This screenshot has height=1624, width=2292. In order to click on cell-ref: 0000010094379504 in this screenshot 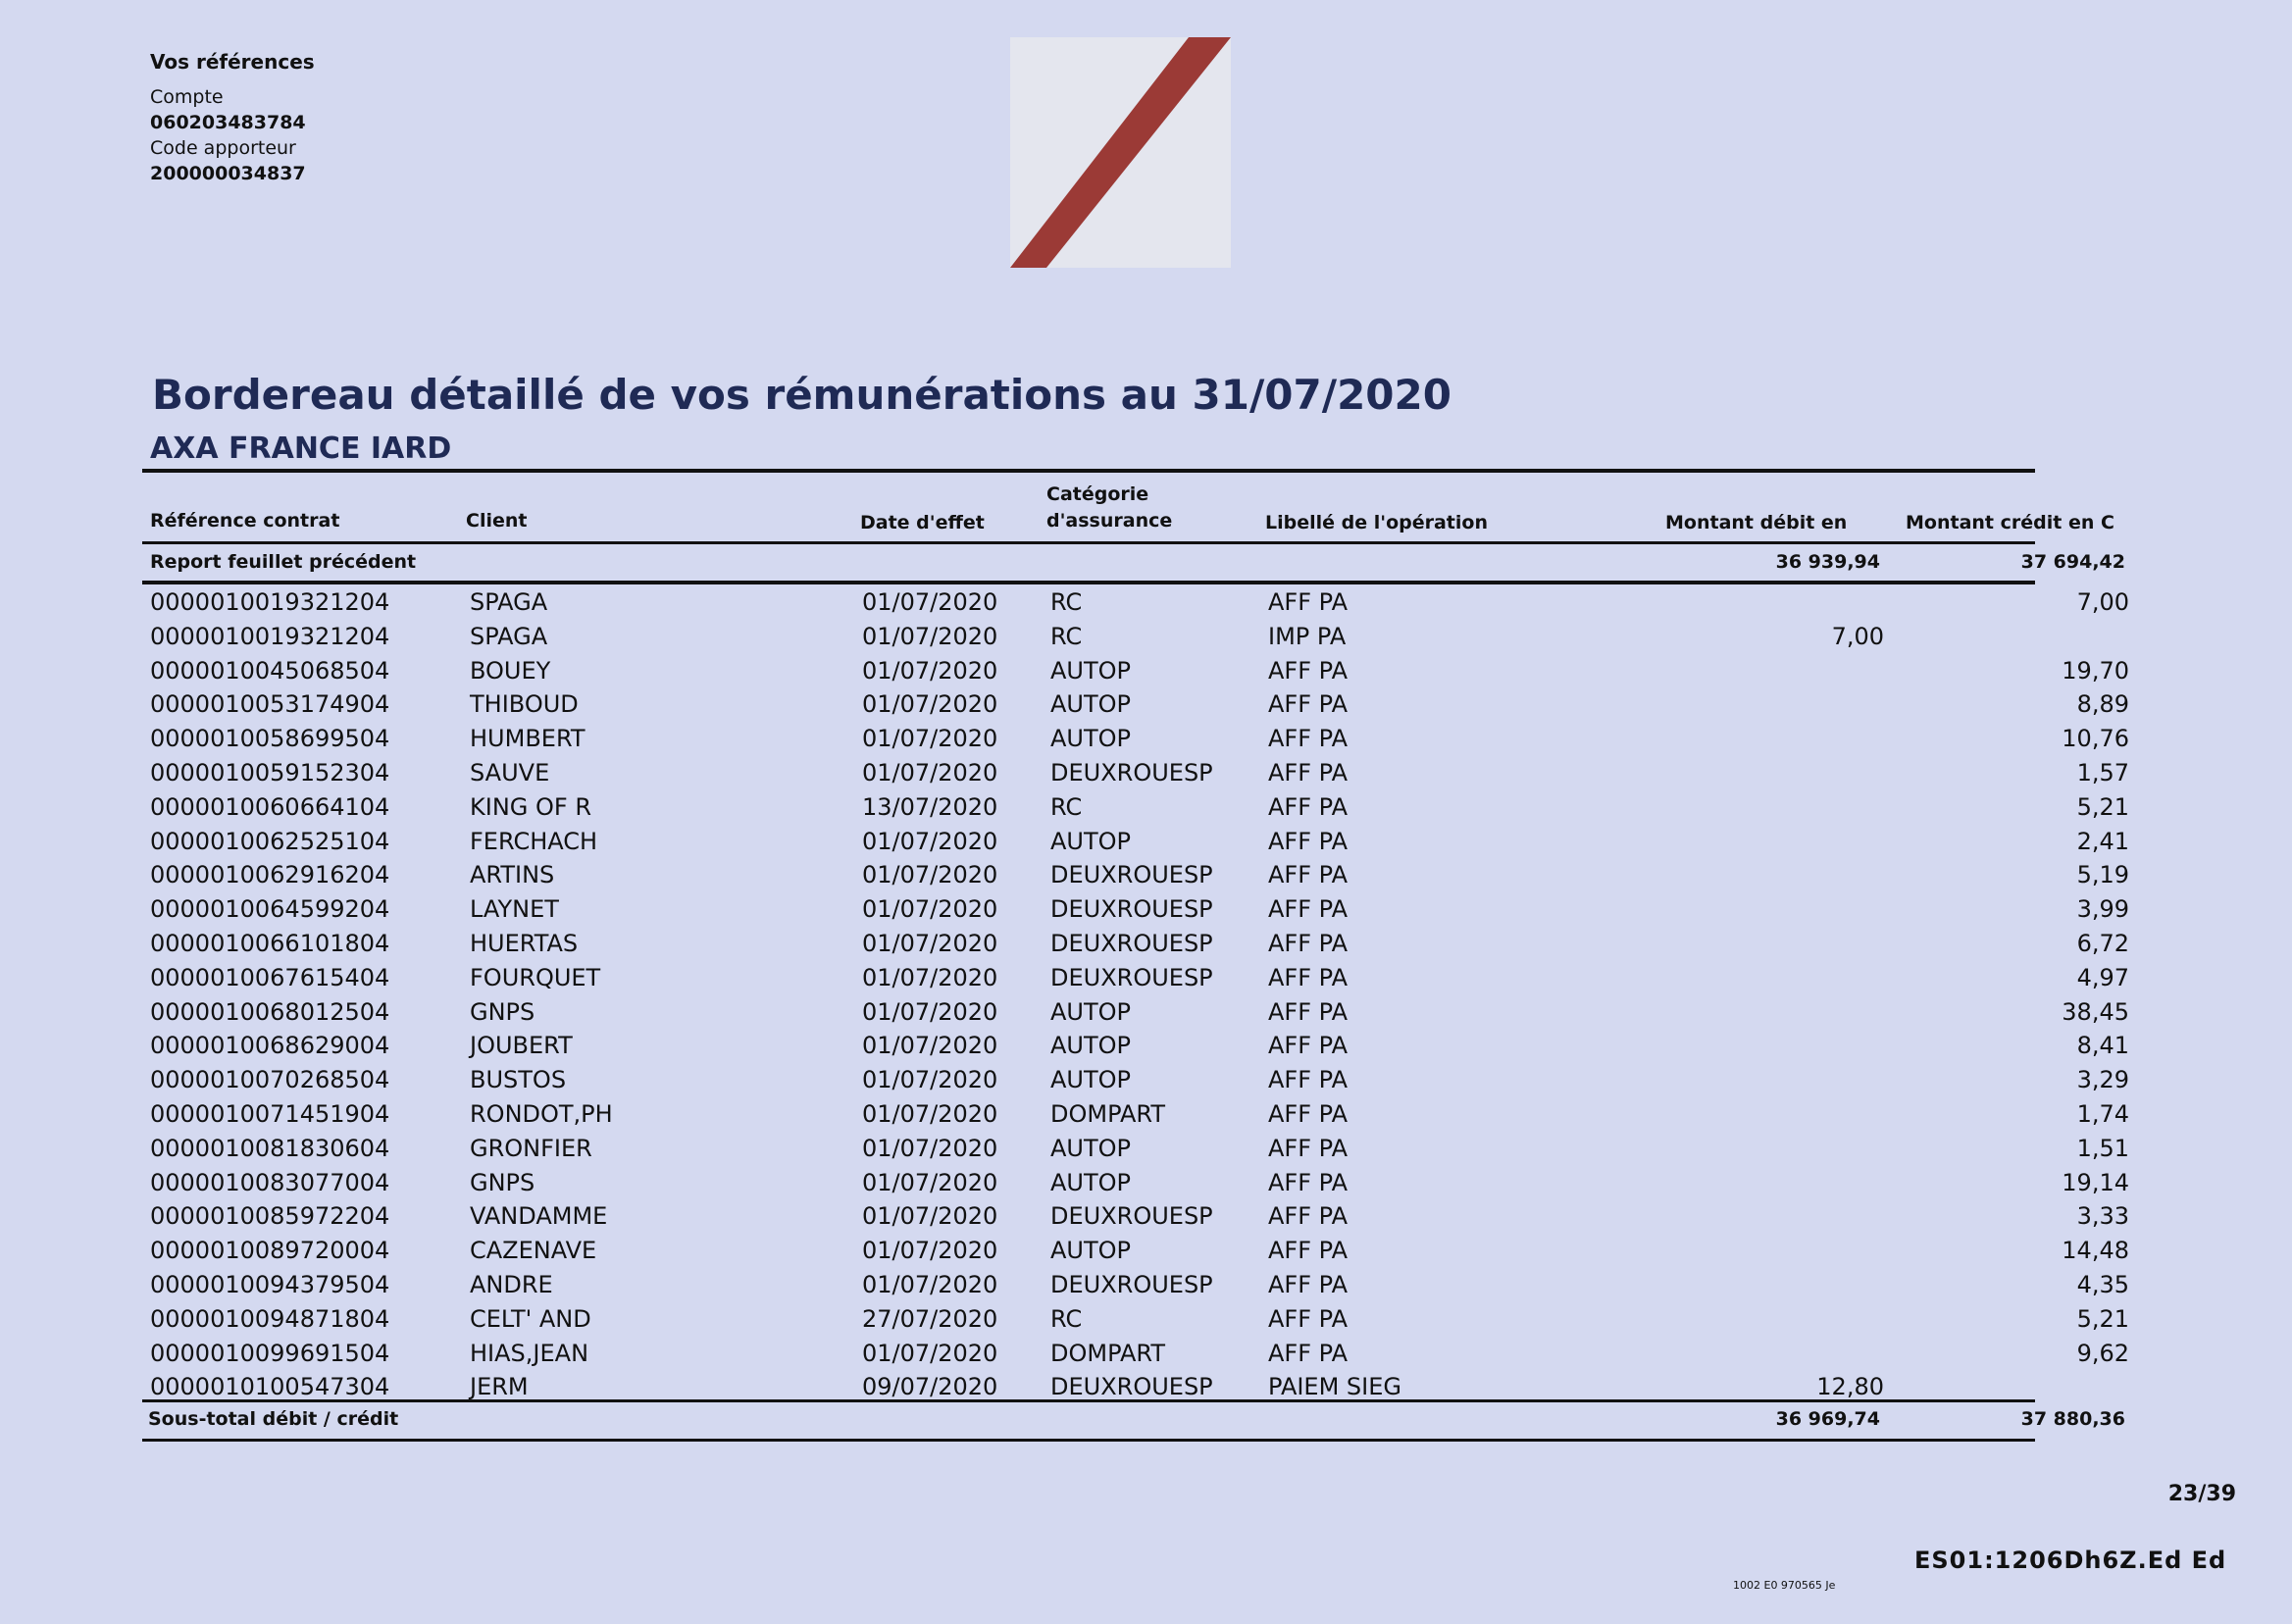, I will do `click(270, 1284)`.